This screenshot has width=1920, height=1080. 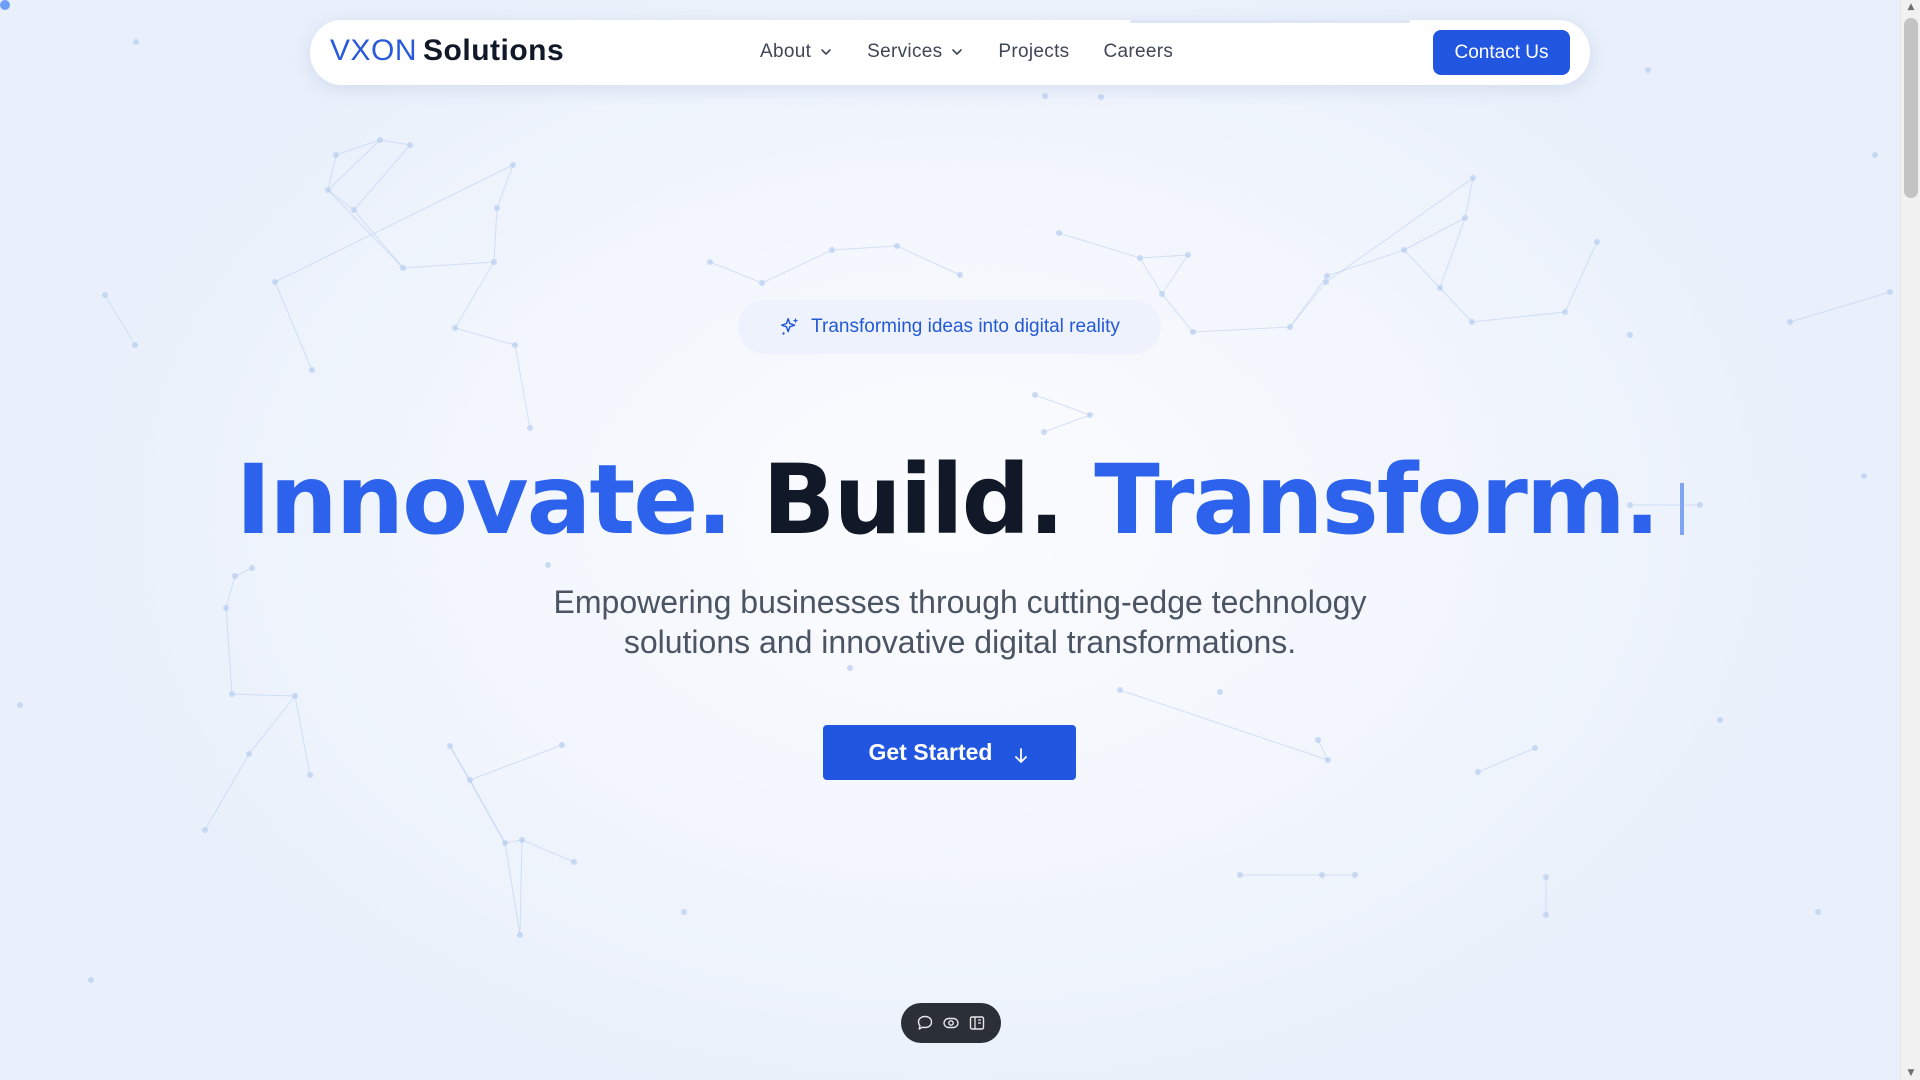 What do you see at coordinates (1021, 755) in the screenshot?
I see `arrow-down-icon` at bounding box center [1021, 755].